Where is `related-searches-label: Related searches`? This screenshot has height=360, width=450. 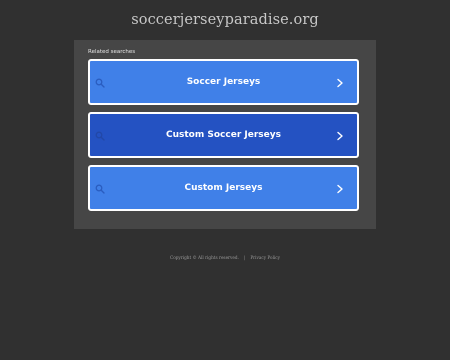 related-searches-label: Related searches is located at coordinates (112, 52).